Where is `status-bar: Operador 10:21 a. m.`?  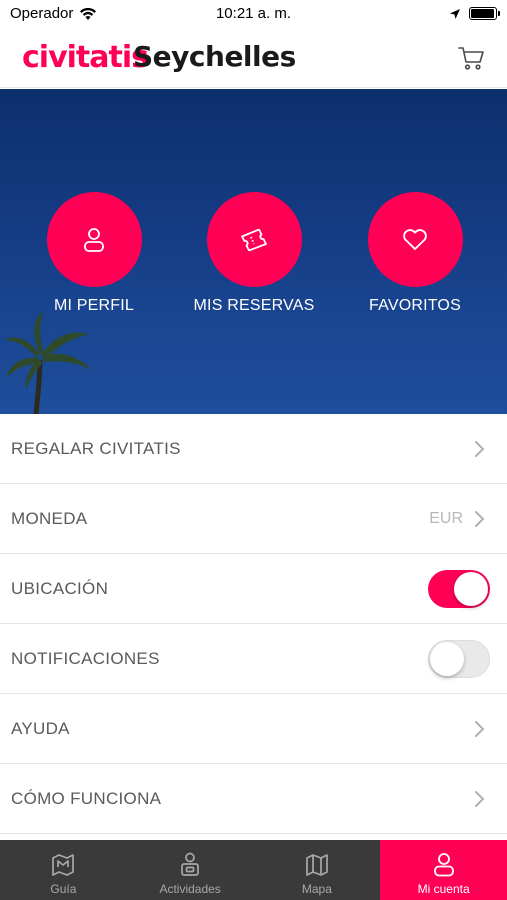 status-bar: Operador 10:21 a. m. is located at coordinates (253, 15).